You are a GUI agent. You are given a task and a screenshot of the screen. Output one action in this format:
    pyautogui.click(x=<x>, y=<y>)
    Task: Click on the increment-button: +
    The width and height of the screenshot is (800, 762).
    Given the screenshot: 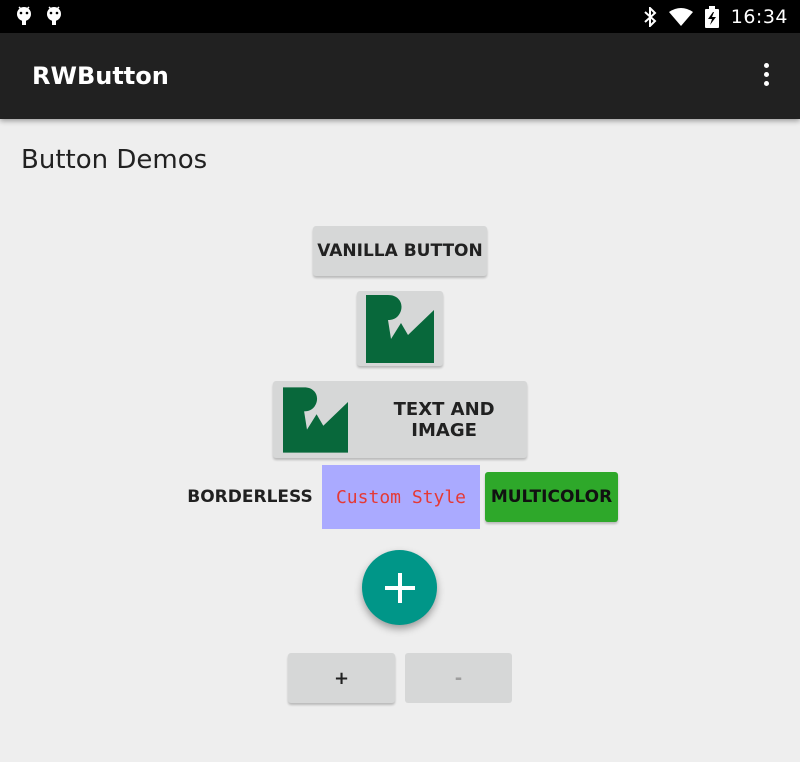 What is the action you would take?
    pyautogui.click(x=341, y=678)
    